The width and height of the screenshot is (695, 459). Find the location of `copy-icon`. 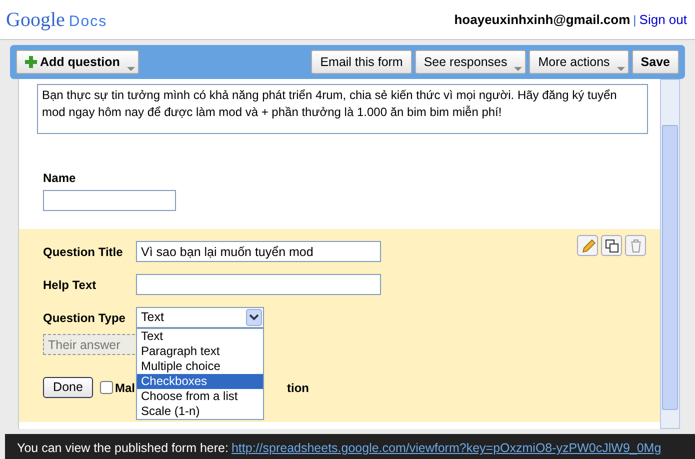

copy-icon is located at coordinates (612, 246).